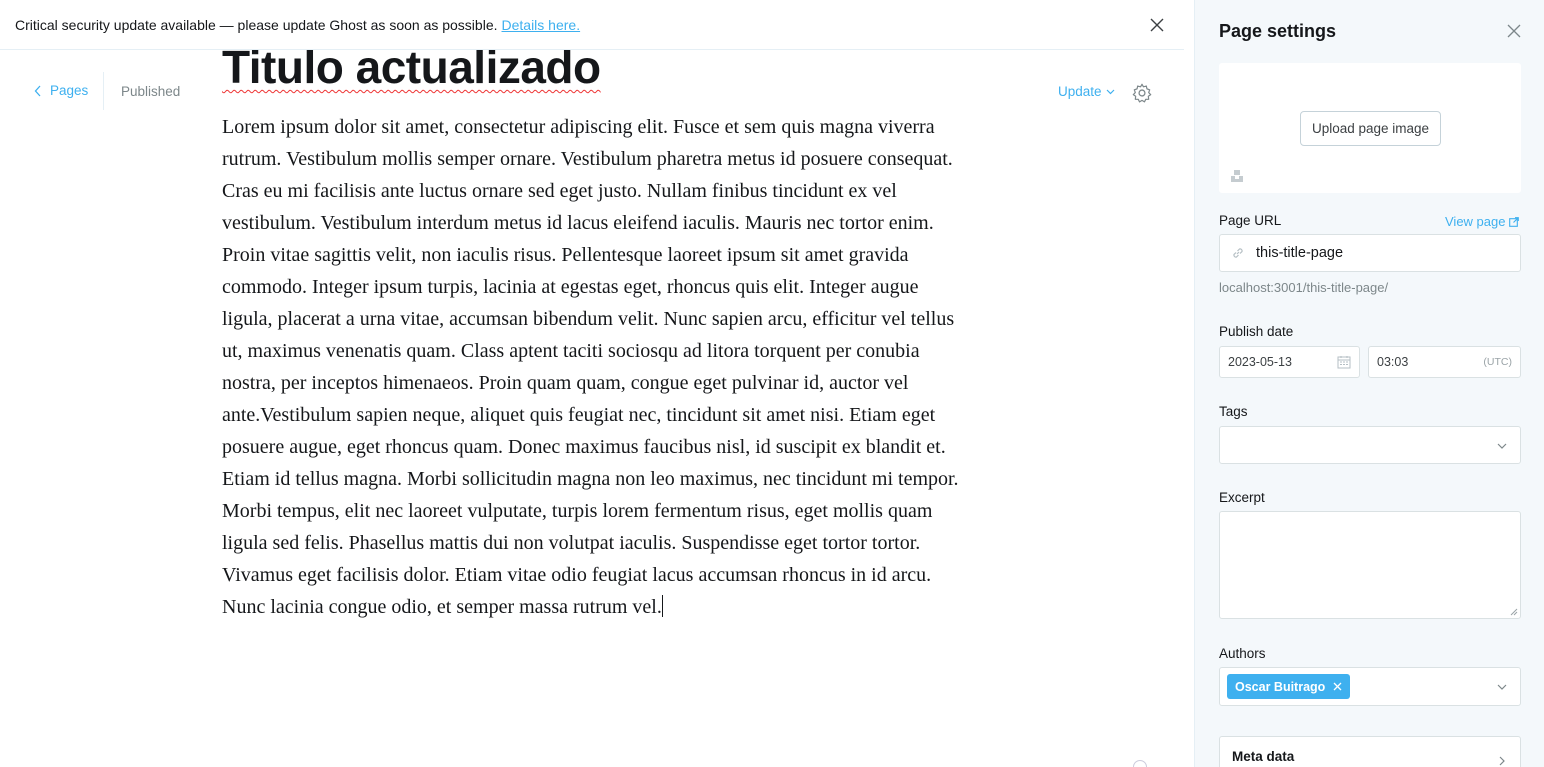 Image resolution: width=1544 pixels, height=767 pixels. I want to click on page-image-uploader: Upload page image, so click(1370, 128).